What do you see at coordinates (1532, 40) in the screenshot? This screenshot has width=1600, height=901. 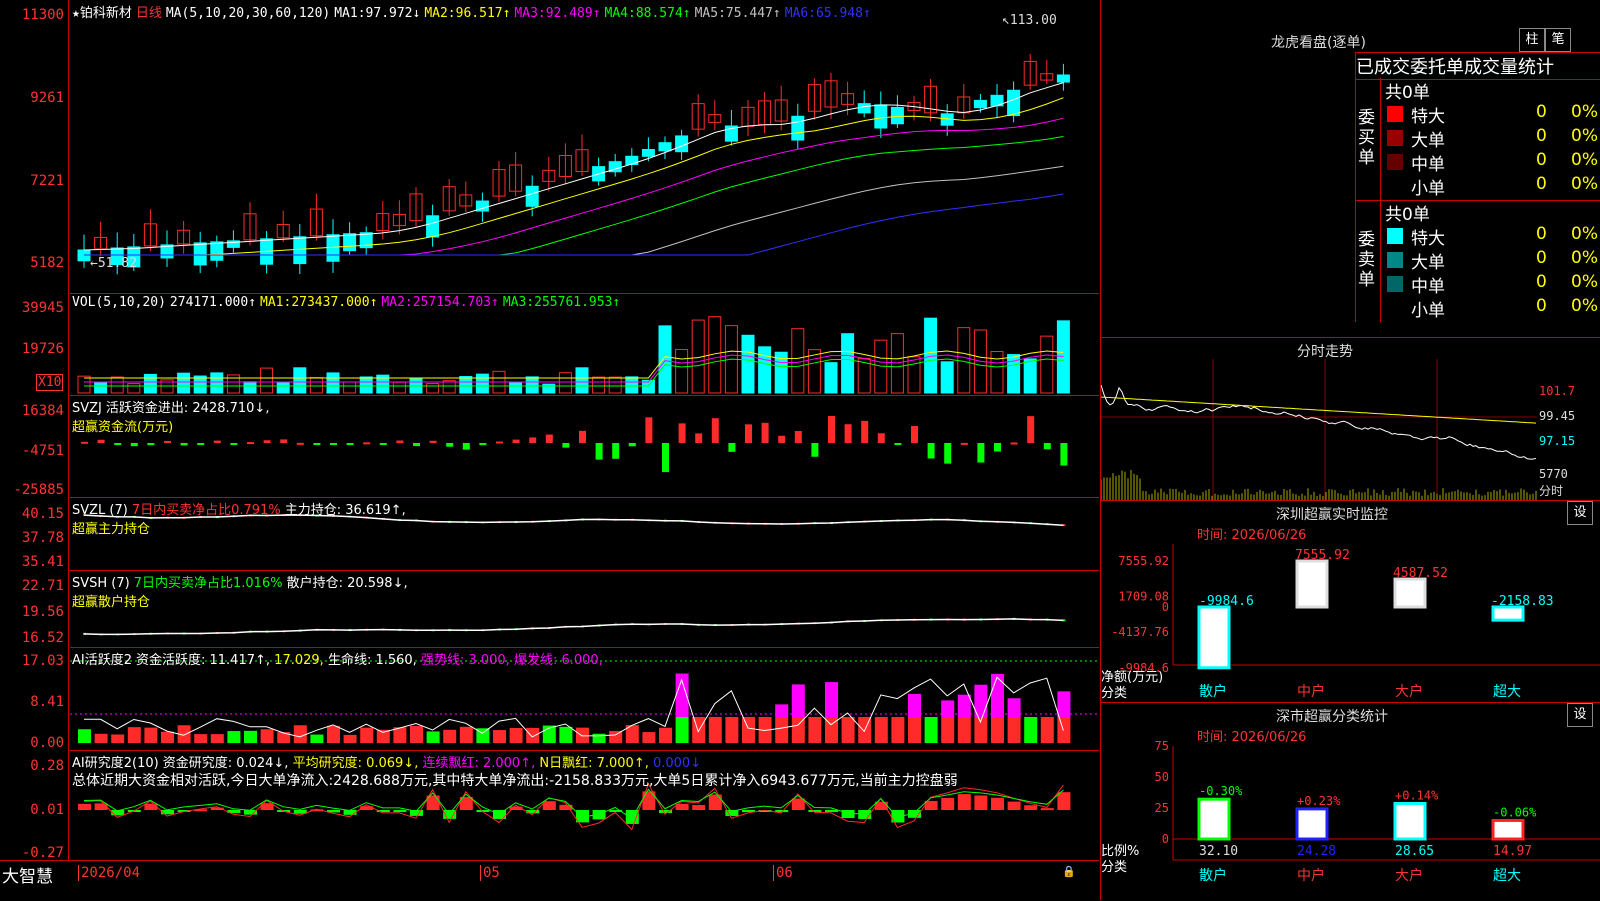 I see `bar-view-button: 柱` at bounding box center [1532, 40].